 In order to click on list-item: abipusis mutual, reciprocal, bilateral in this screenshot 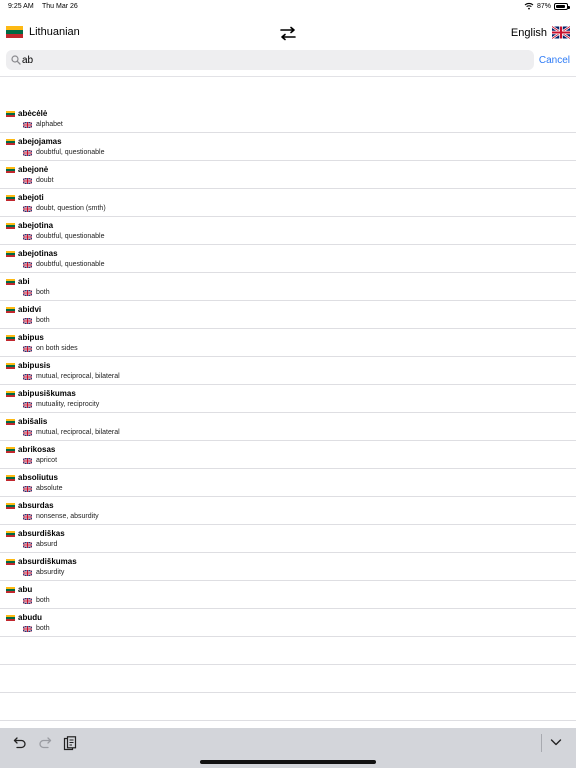, I will do `click(288, 371)`.